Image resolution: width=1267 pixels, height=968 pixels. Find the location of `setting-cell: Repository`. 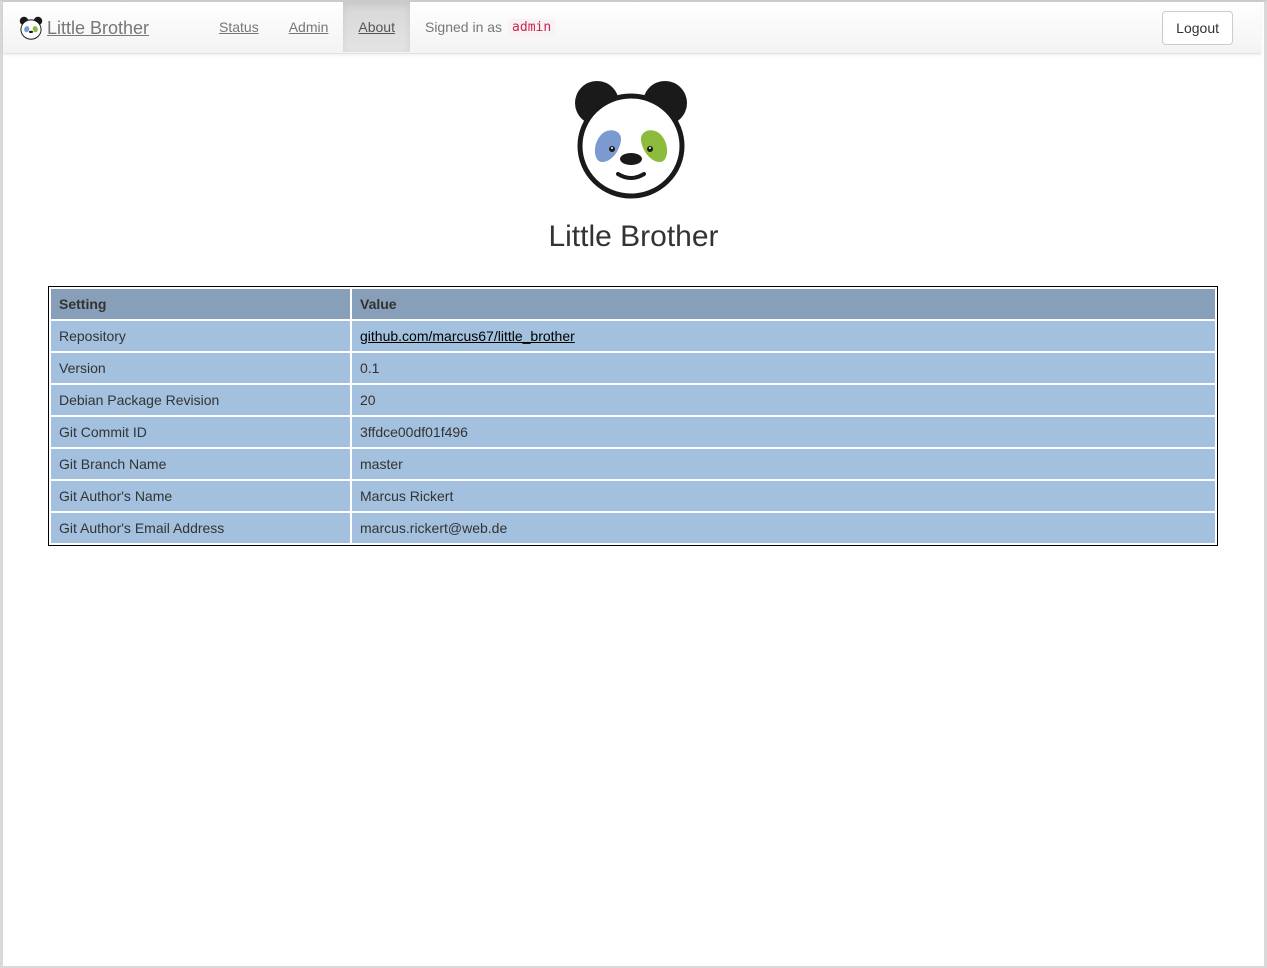

setting-cell: Repository is located at coordinates (200, 336).